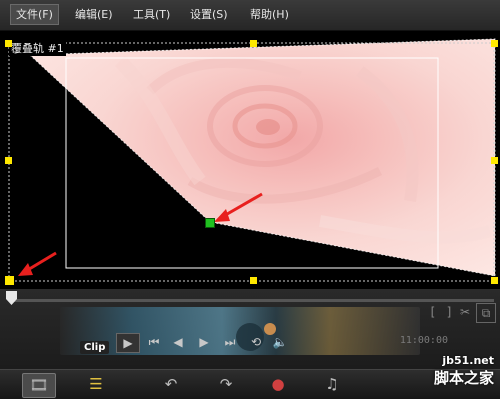 The height and width of the screenshot is (399, 500). I want to click on resize-handle-top-left, so click(8, 43).